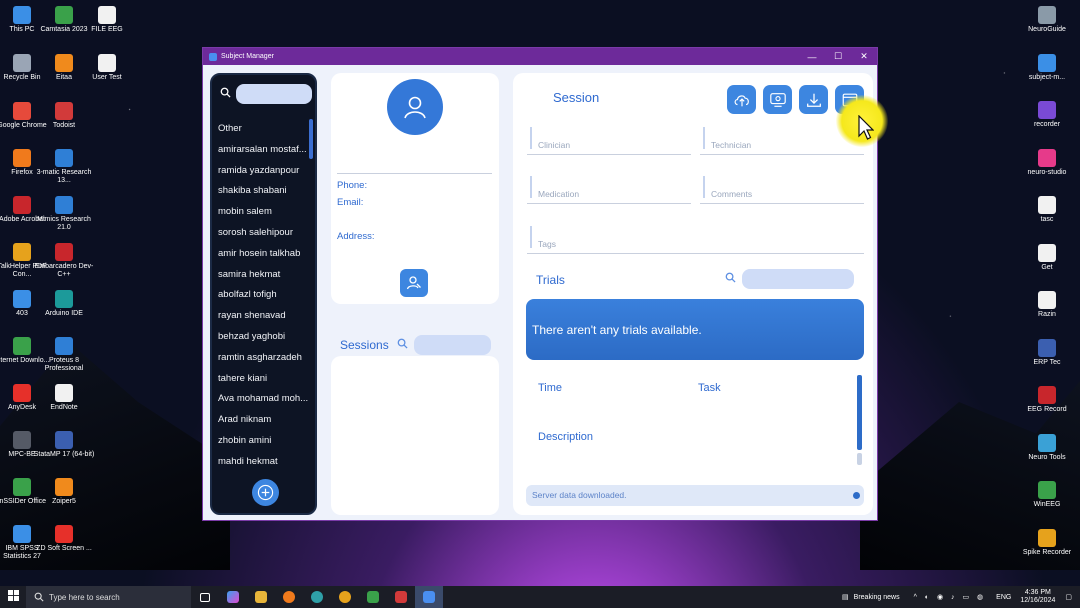 This screenshot has height=608, width=1080. What do you see at coordinates (1068, 597) in the screenshot?
I see `notifications-icon: ▢` at bounding box center [1068, 597].